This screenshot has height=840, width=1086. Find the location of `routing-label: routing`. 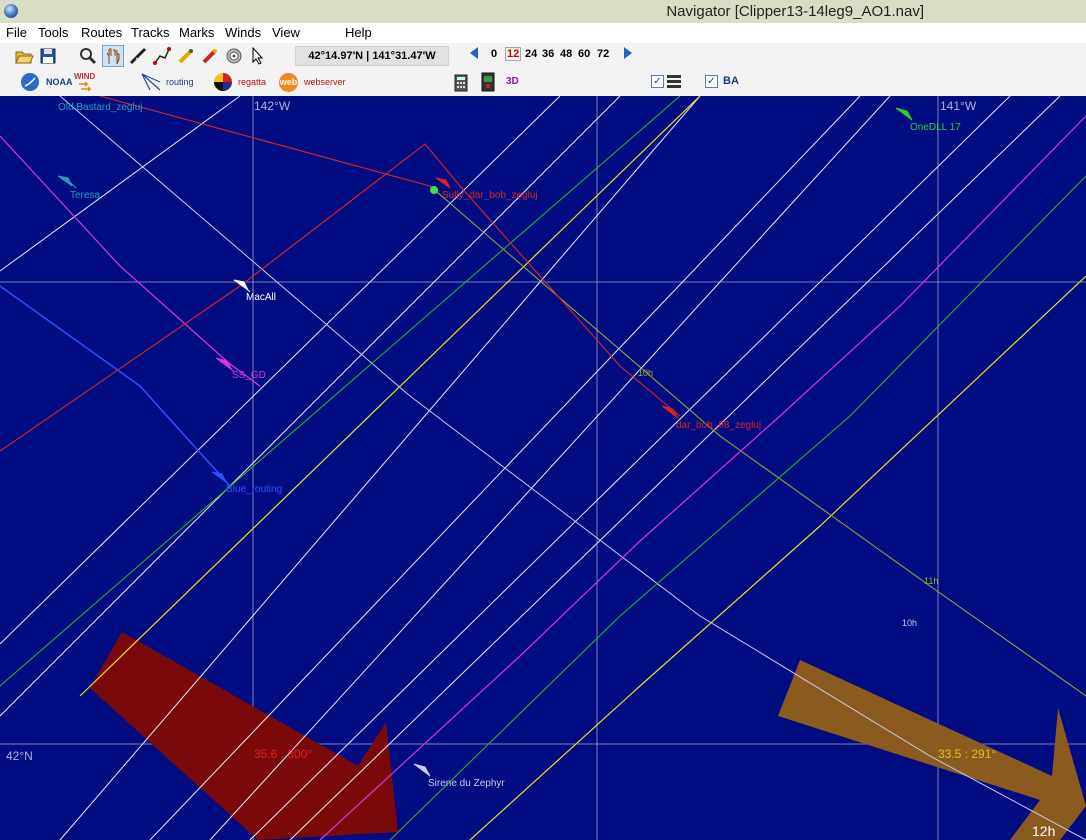

routing-label: routing is located at coordinates (180, 82).